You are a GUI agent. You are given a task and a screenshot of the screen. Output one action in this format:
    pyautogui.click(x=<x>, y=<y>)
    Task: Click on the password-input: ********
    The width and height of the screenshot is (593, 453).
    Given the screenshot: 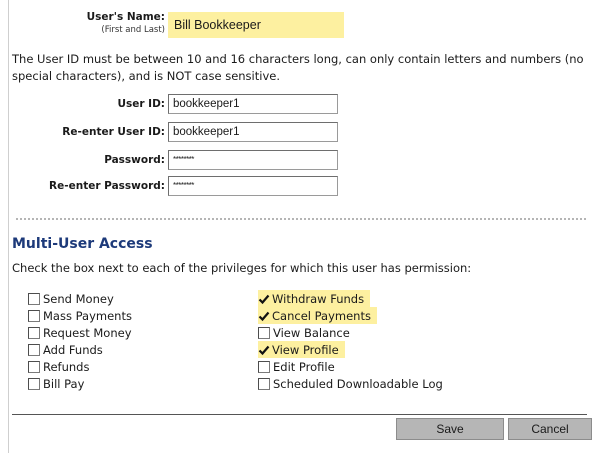 What is the action you would take?
    pyautogui.click(x=253, y=160)
    